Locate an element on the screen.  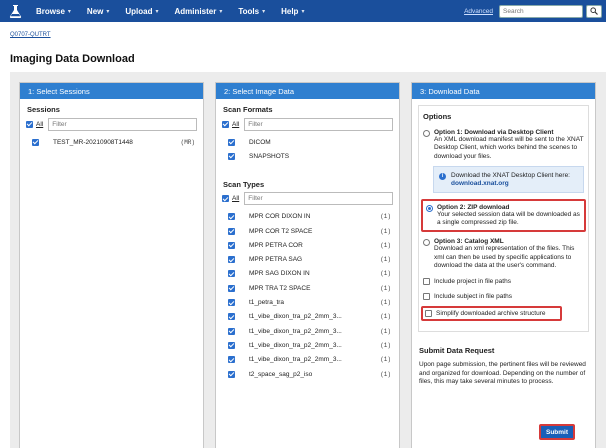
session-name: TEST_MR-20210908T1448 is located at coordinates (93, 142).